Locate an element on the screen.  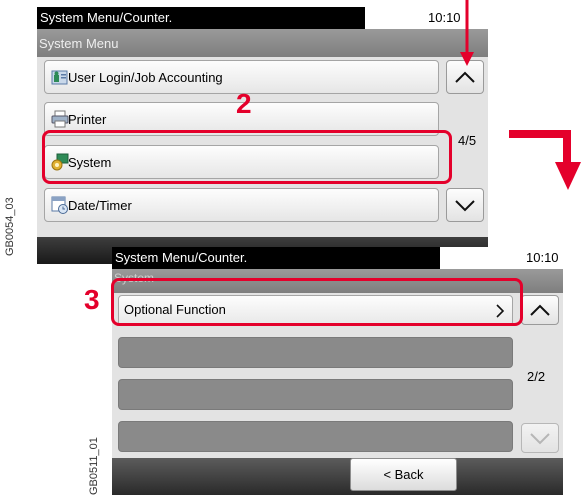
step-number-3: 3 is located at coordinates (92, 299).